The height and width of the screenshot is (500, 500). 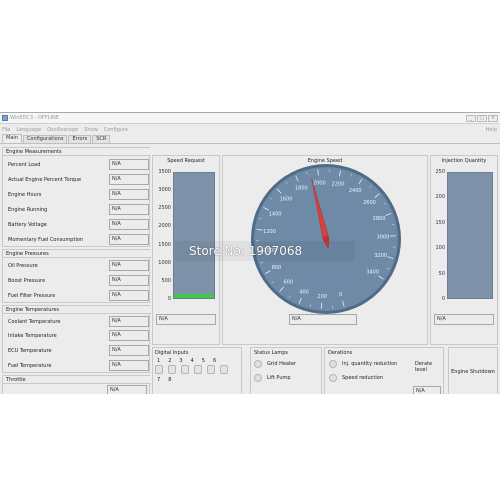 What do you see at coordinates (34, 118) in the screenshot?
I see `window-title: WinEDC3 - OFFLINE` at bounding box center [34, 118].